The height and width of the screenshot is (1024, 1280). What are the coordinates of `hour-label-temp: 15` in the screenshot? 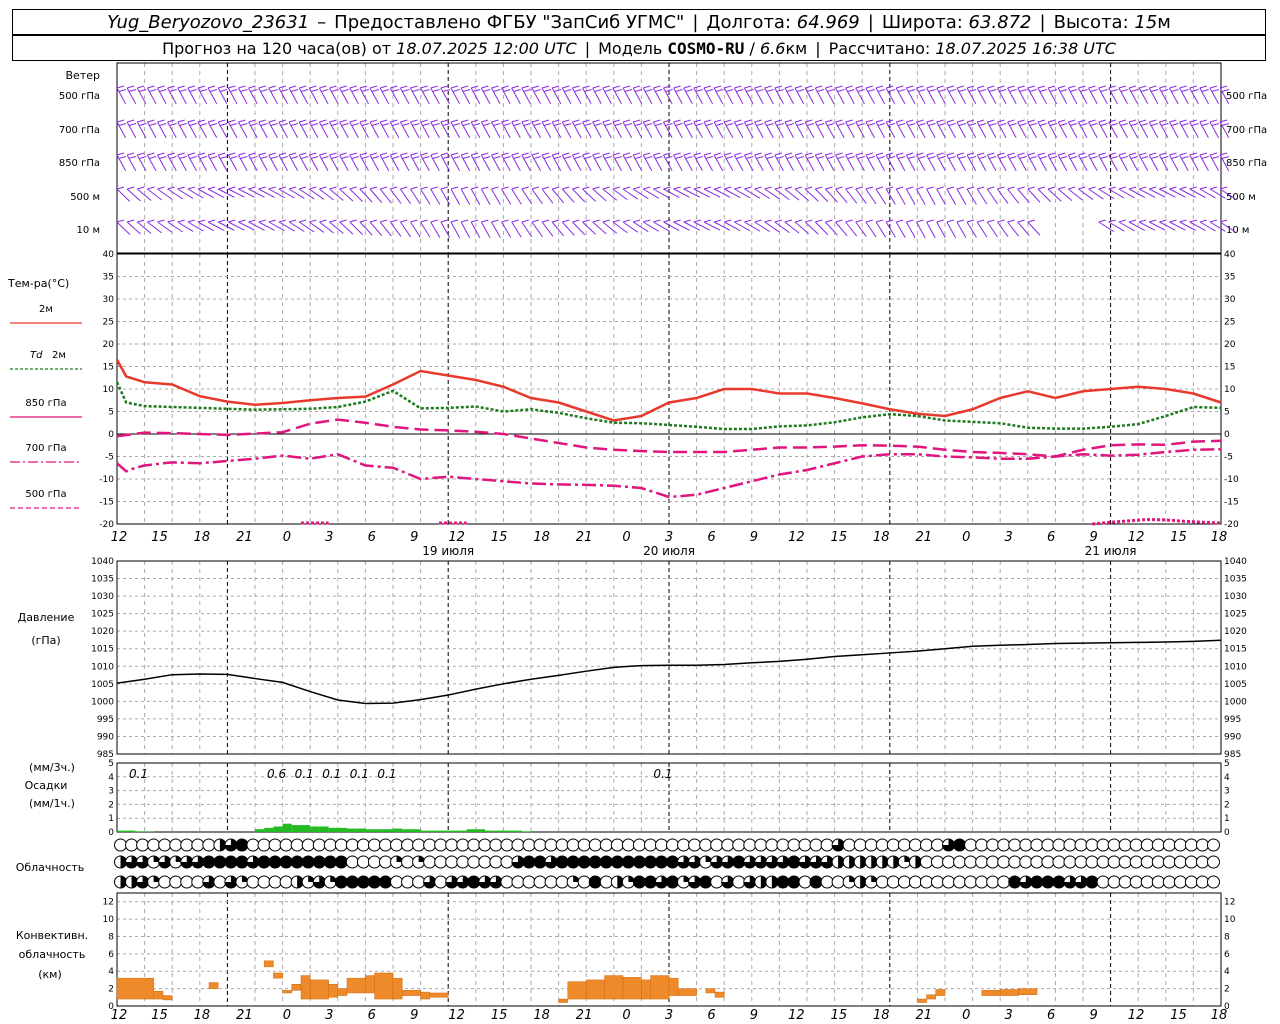 It's located at (499, 537).